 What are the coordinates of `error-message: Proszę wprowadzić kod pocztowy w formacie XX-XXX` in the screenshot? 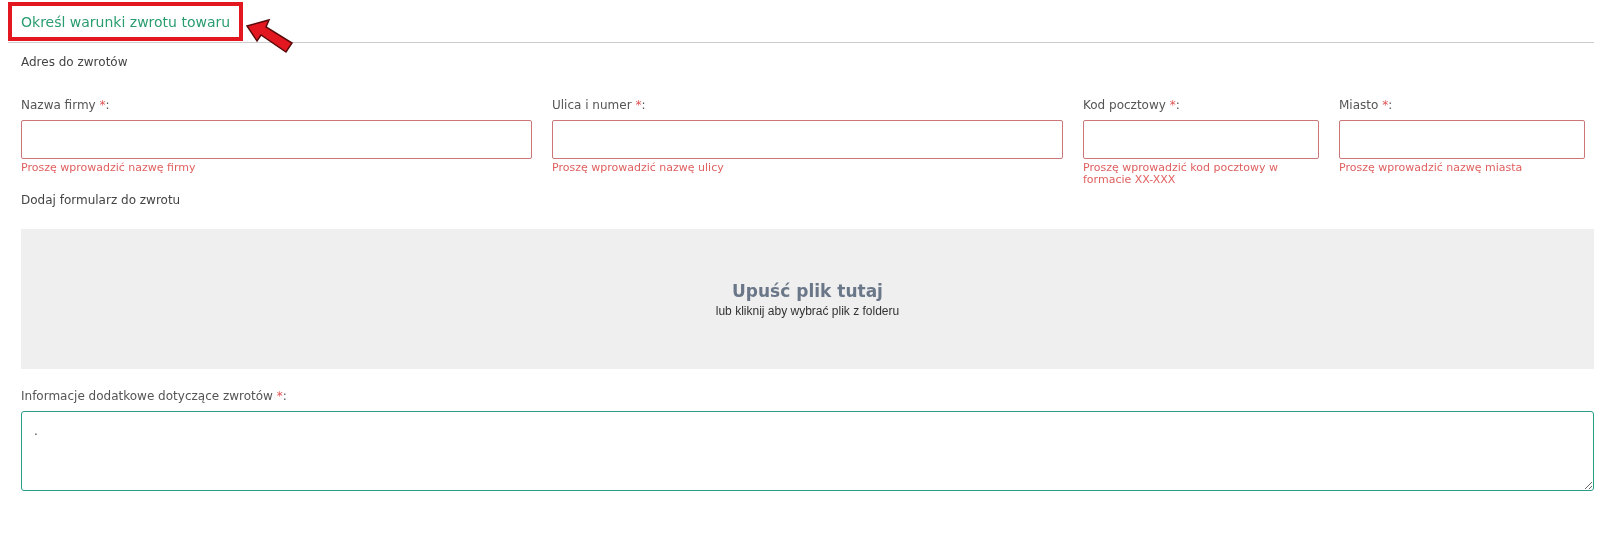 It's located at (1181, 174).